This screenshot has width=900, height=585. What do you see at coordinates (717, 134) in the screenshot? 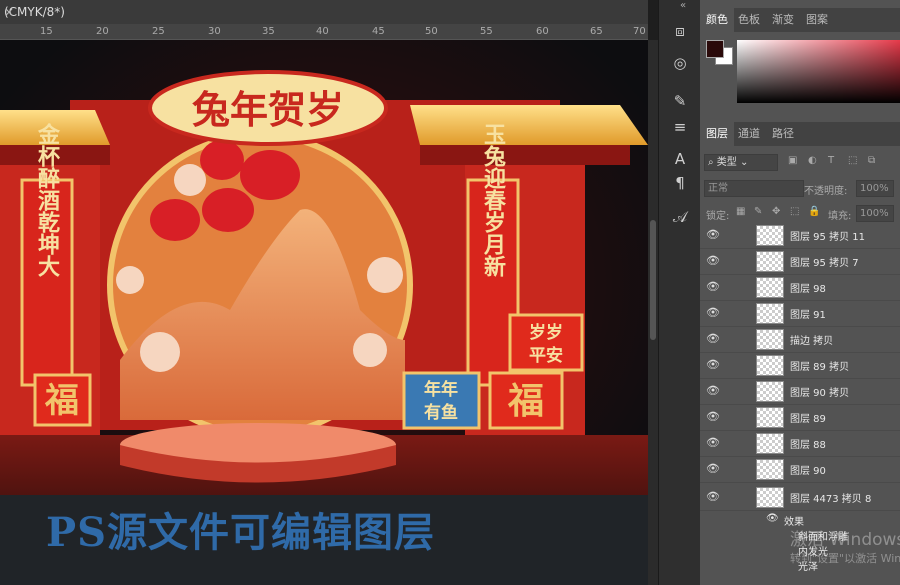
I see `tab-layers: 图层` at bounding box center [717, 134].